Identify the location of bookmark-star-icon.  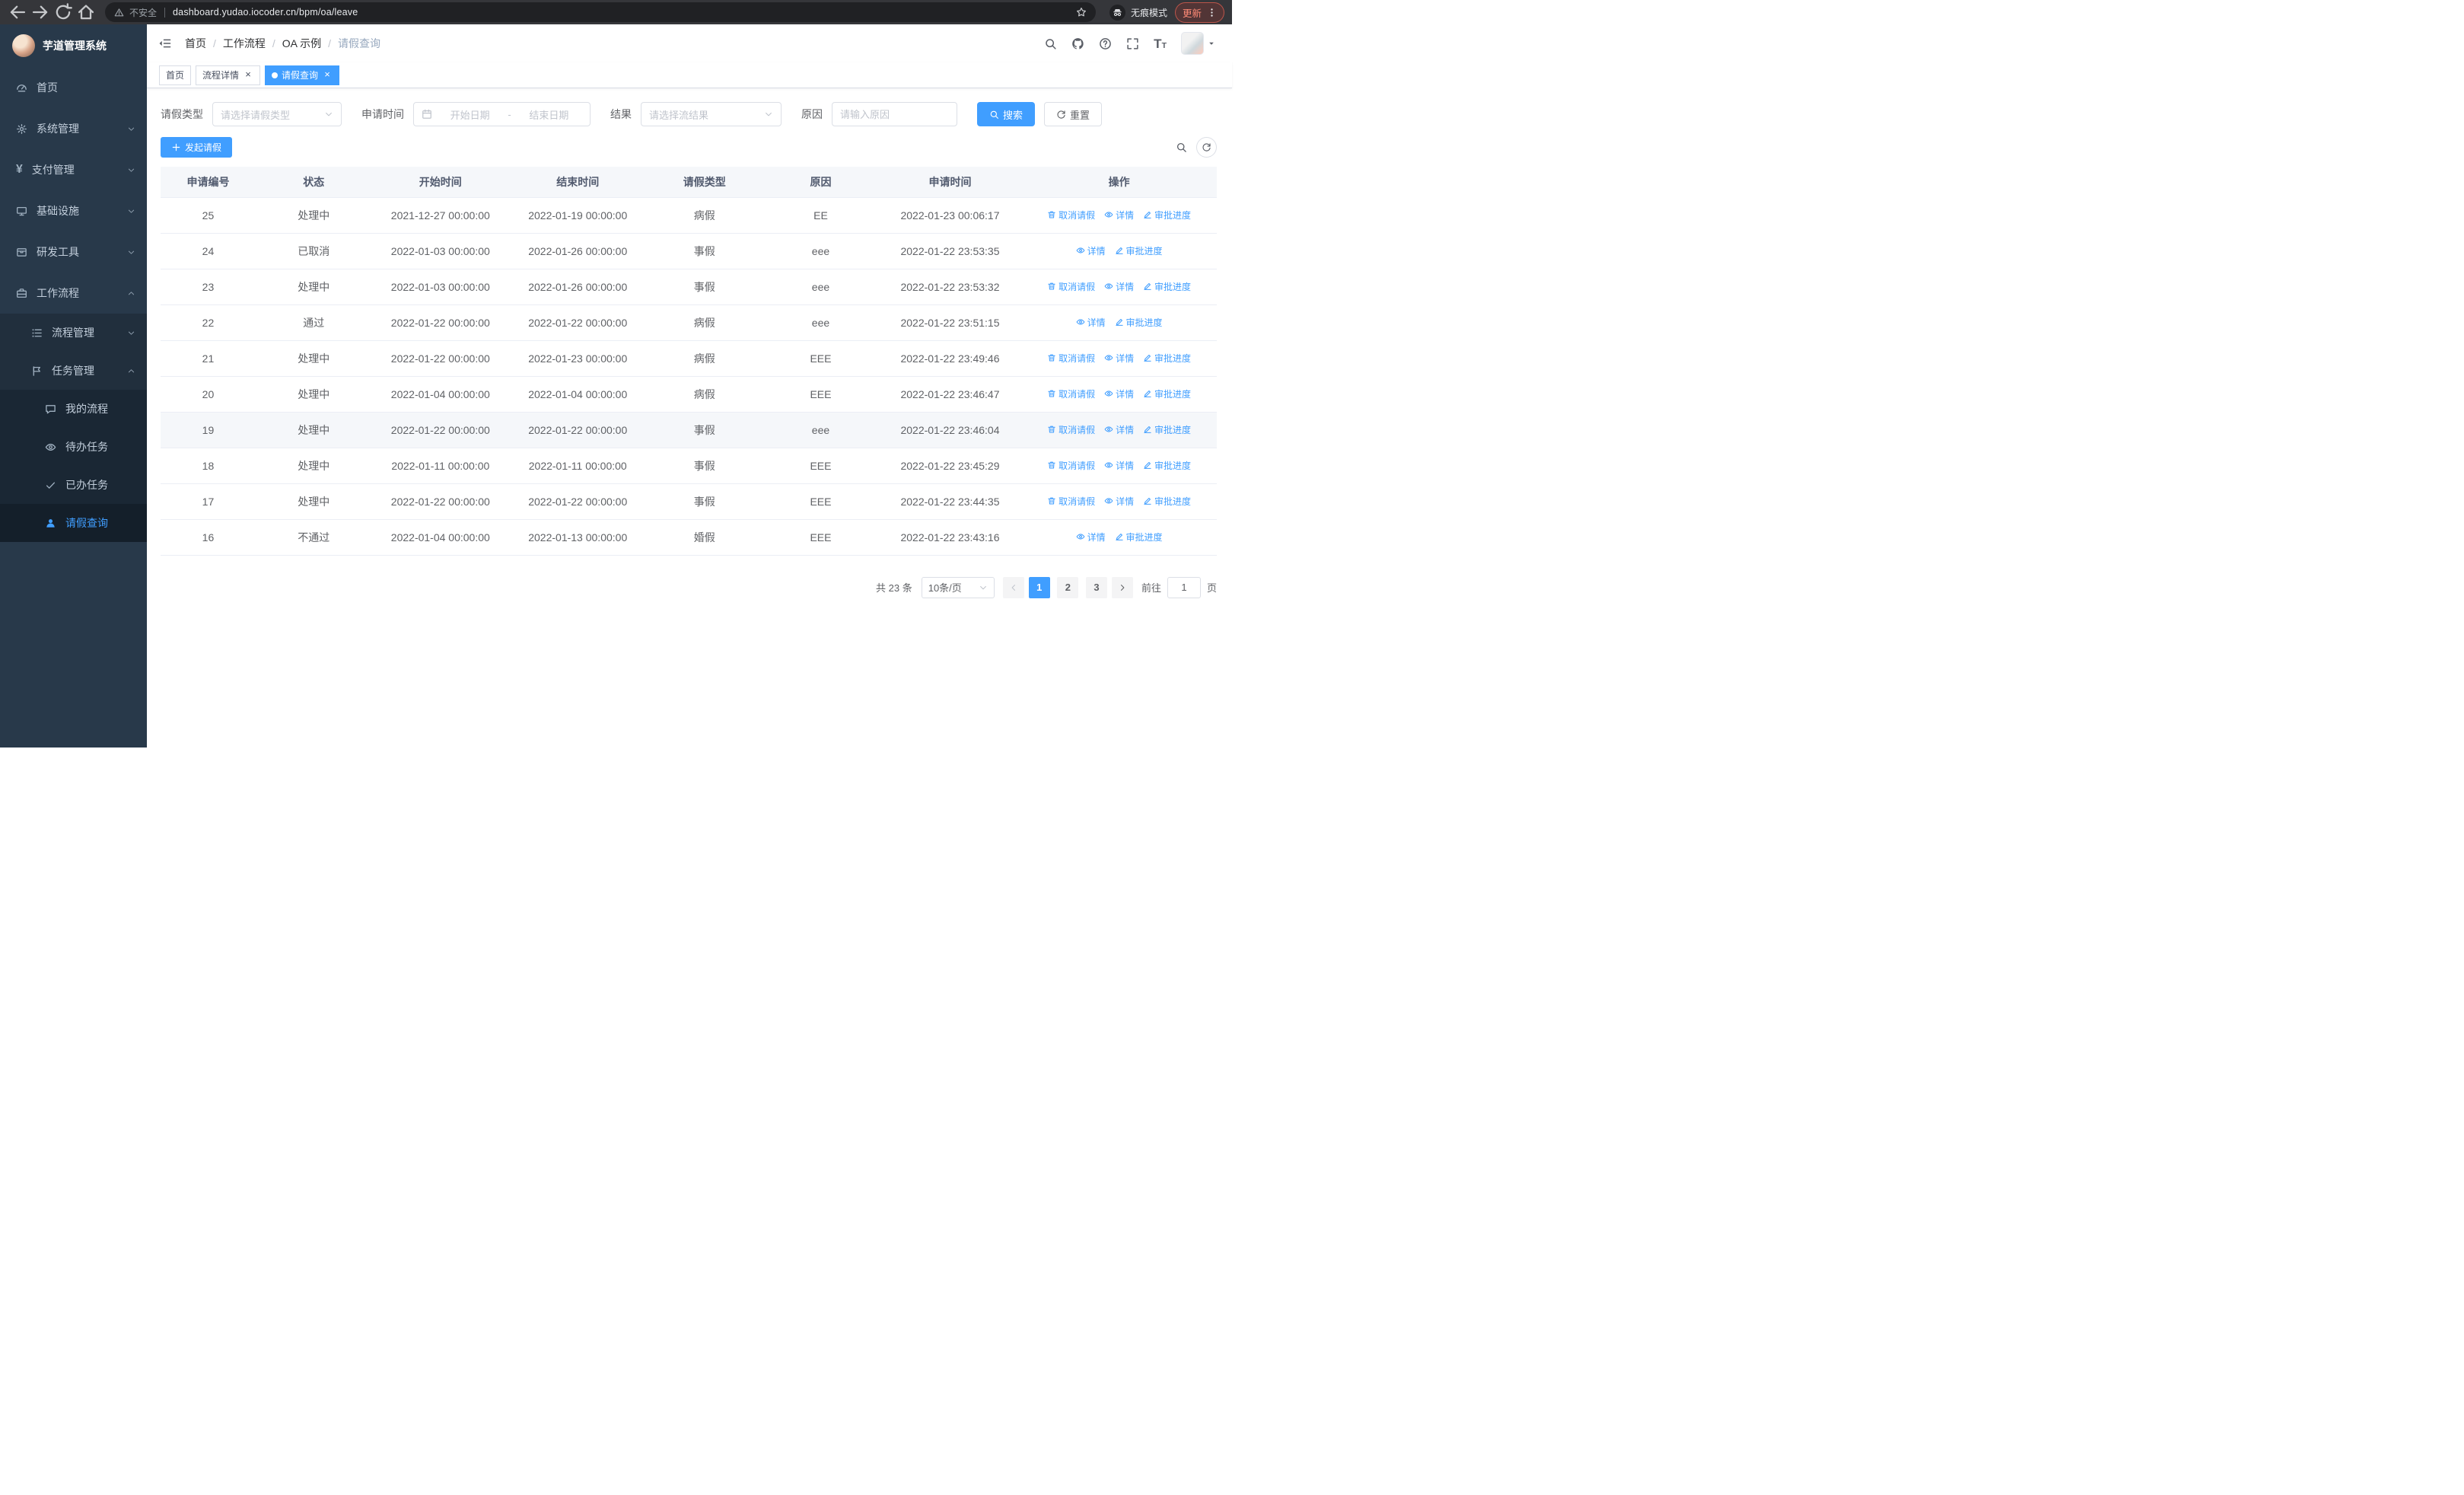
(1081, 13).